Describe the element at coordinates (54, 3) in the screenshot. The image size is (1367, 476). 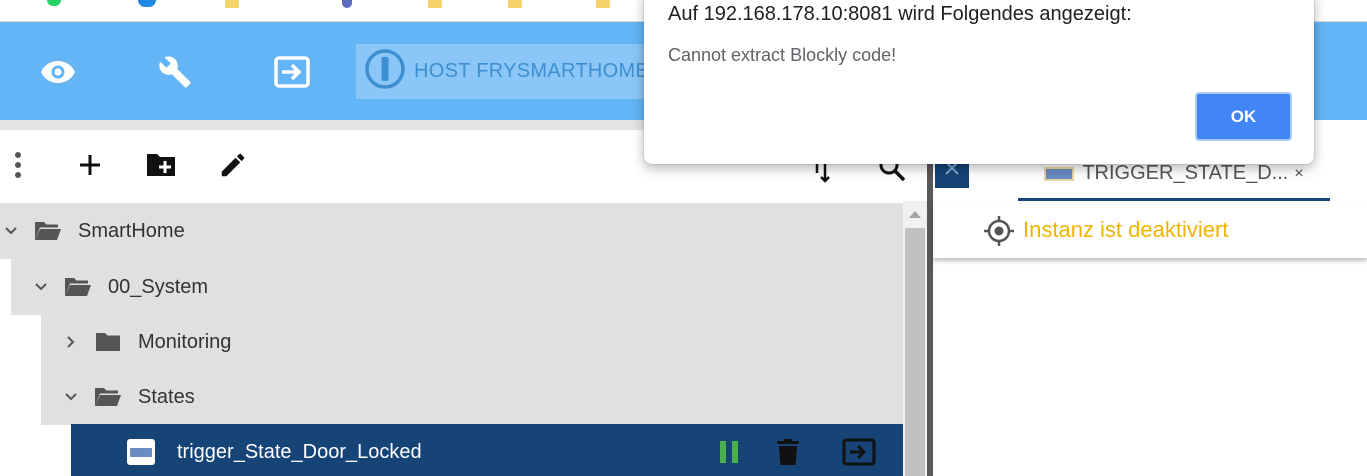
I see `bookmark-whatsapp-icon` at that location.